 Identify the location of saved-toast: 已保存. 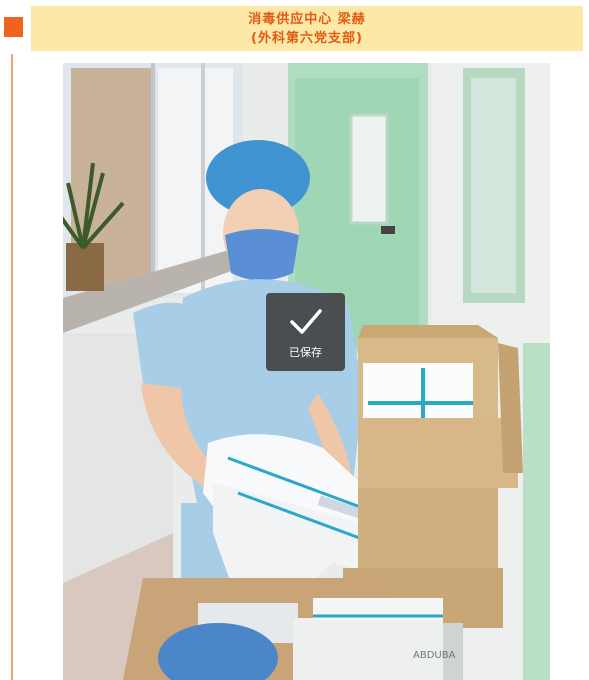
(305, 332).